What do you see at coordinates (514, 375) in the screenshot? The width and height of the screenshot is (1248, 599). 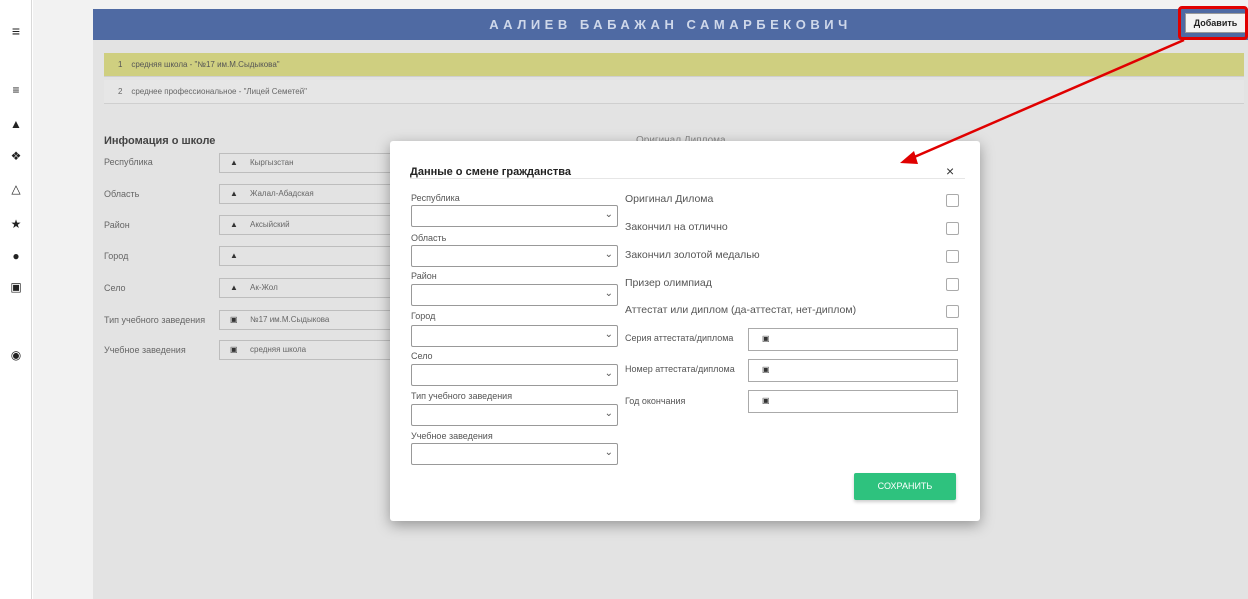 I see `village-select: ⌄` at bounding box center [514, 375].